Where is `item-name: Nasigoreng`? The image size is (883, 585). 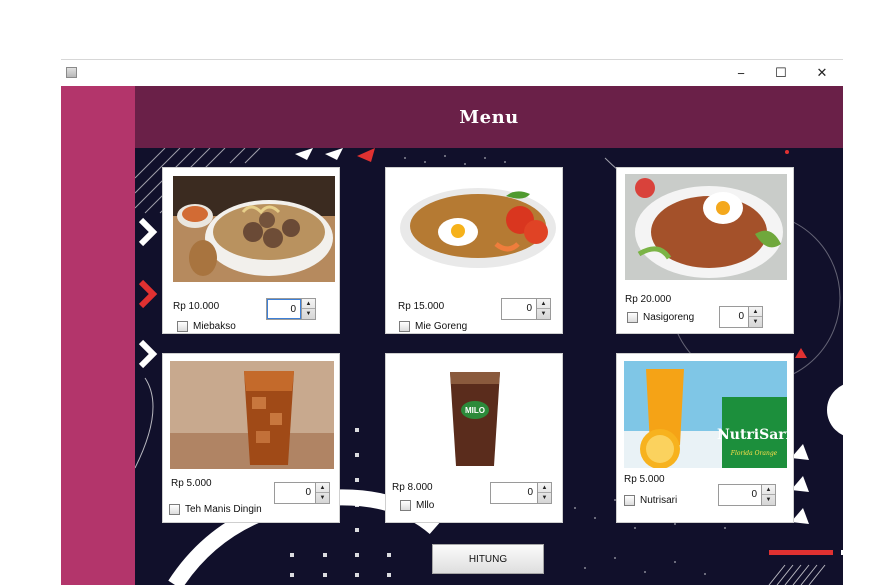 item-name: Nasigoreng is located at coordinates (669, 317).